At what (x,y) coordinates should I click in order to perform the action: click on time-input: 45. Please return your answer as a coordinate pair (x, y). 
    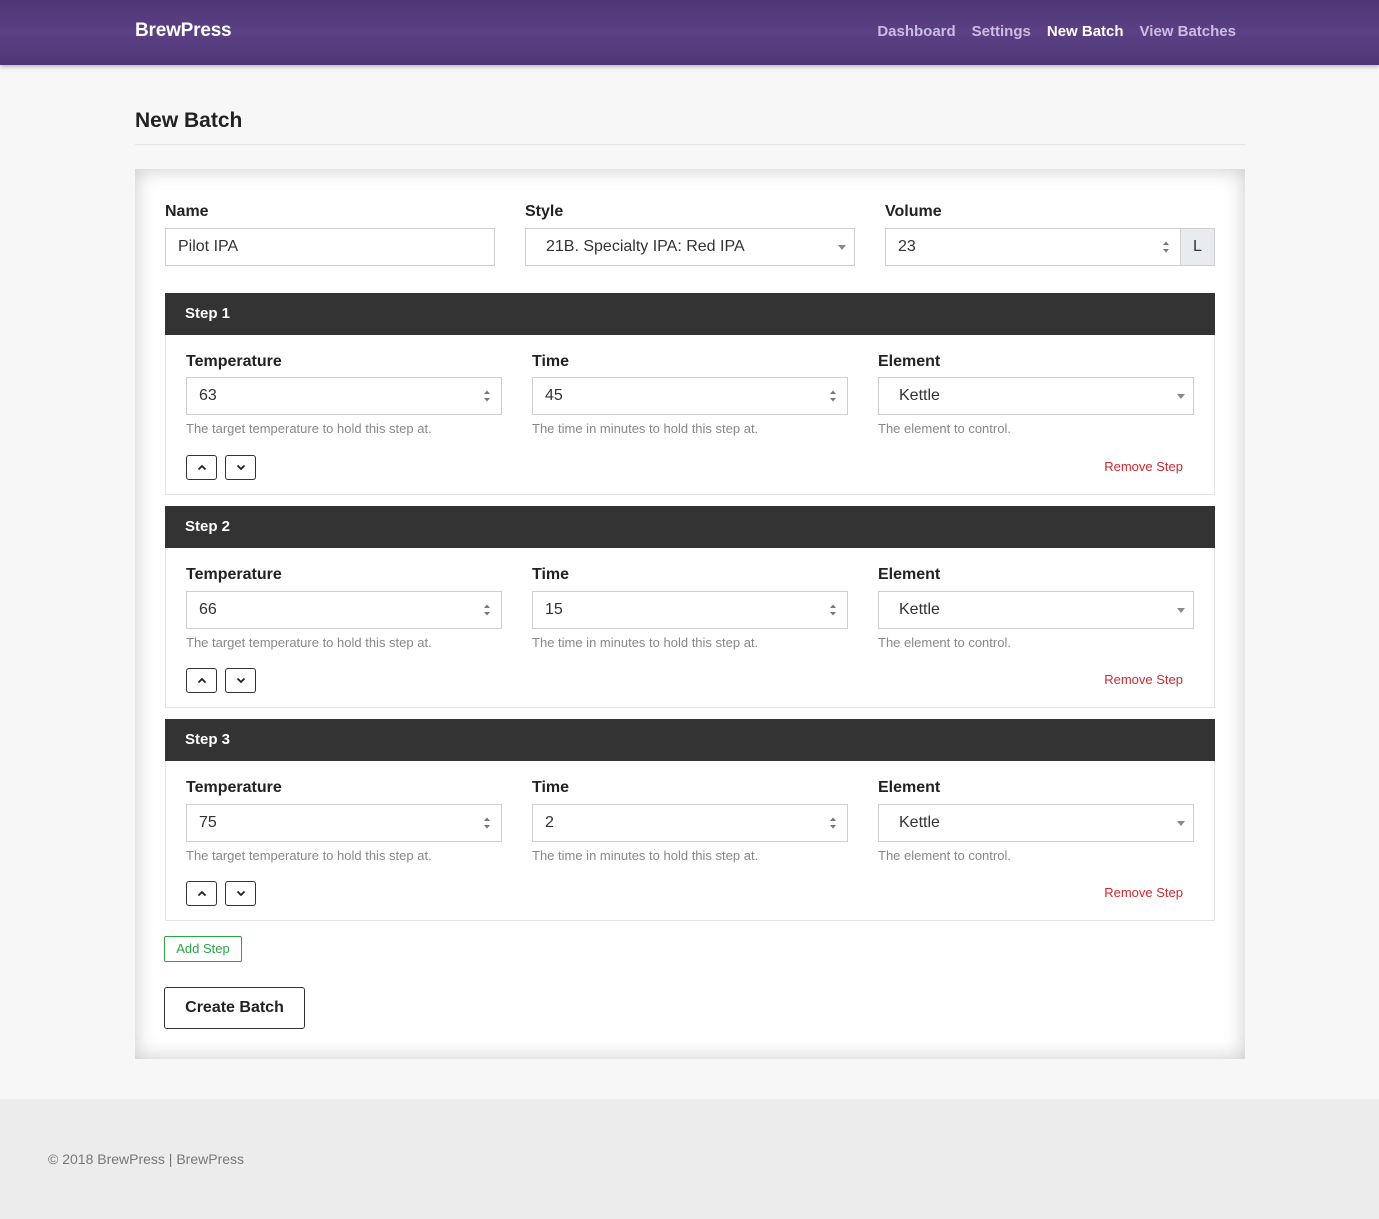
    Looking at the image, I should click on (690, 396).